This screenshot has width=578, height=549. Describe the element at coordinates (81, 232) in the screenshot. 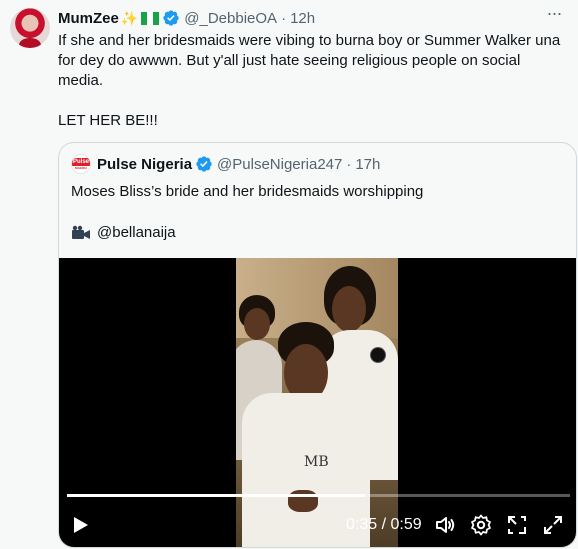

I see `camera-icon` at that location.